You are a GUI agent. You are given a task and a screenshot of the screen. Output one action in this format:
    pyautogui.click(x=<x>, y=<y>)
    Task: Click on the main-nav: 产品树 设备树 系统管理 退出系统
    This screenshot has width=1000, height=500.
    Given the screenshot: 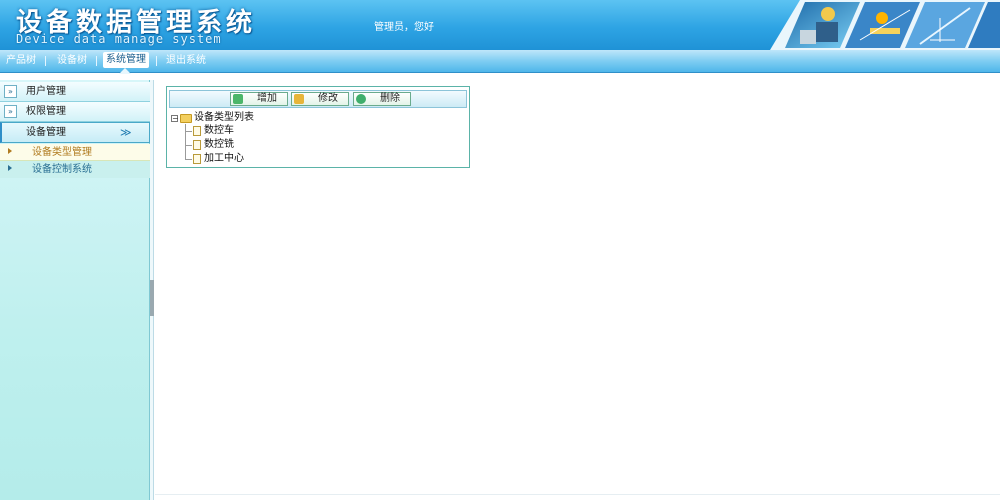 What is the action you would take?
    pyautogui.click(x=500, y=61)
    